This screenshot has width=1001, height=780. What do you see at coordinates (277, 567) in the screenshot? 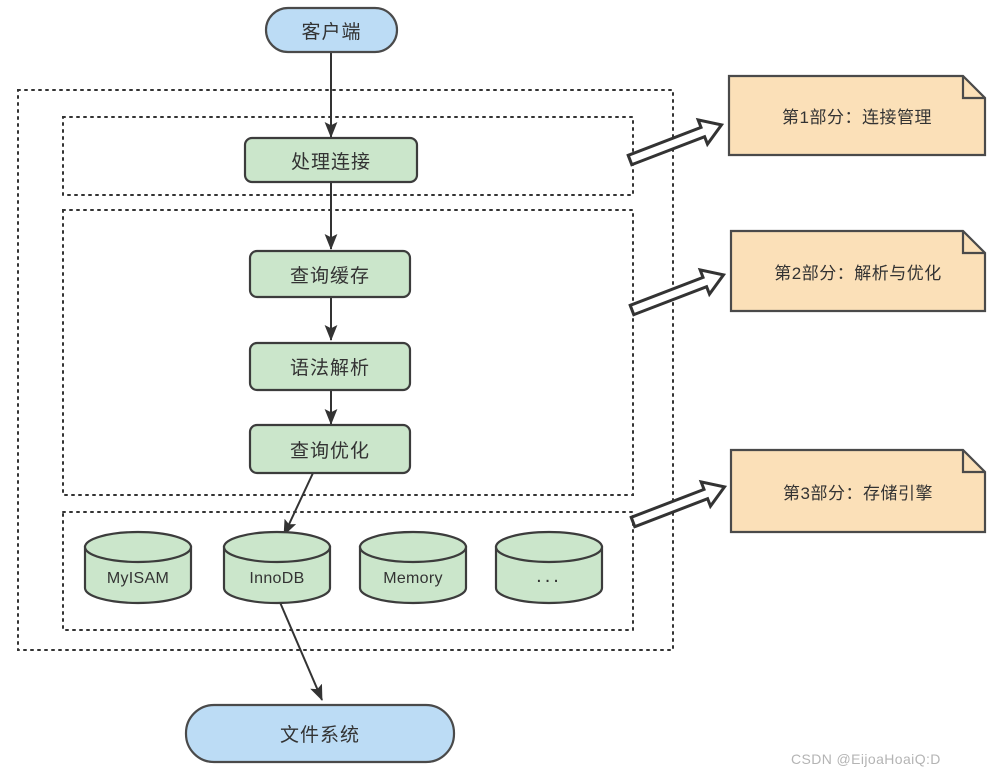
I see `node-innodb` at bounding box center [277, 567].